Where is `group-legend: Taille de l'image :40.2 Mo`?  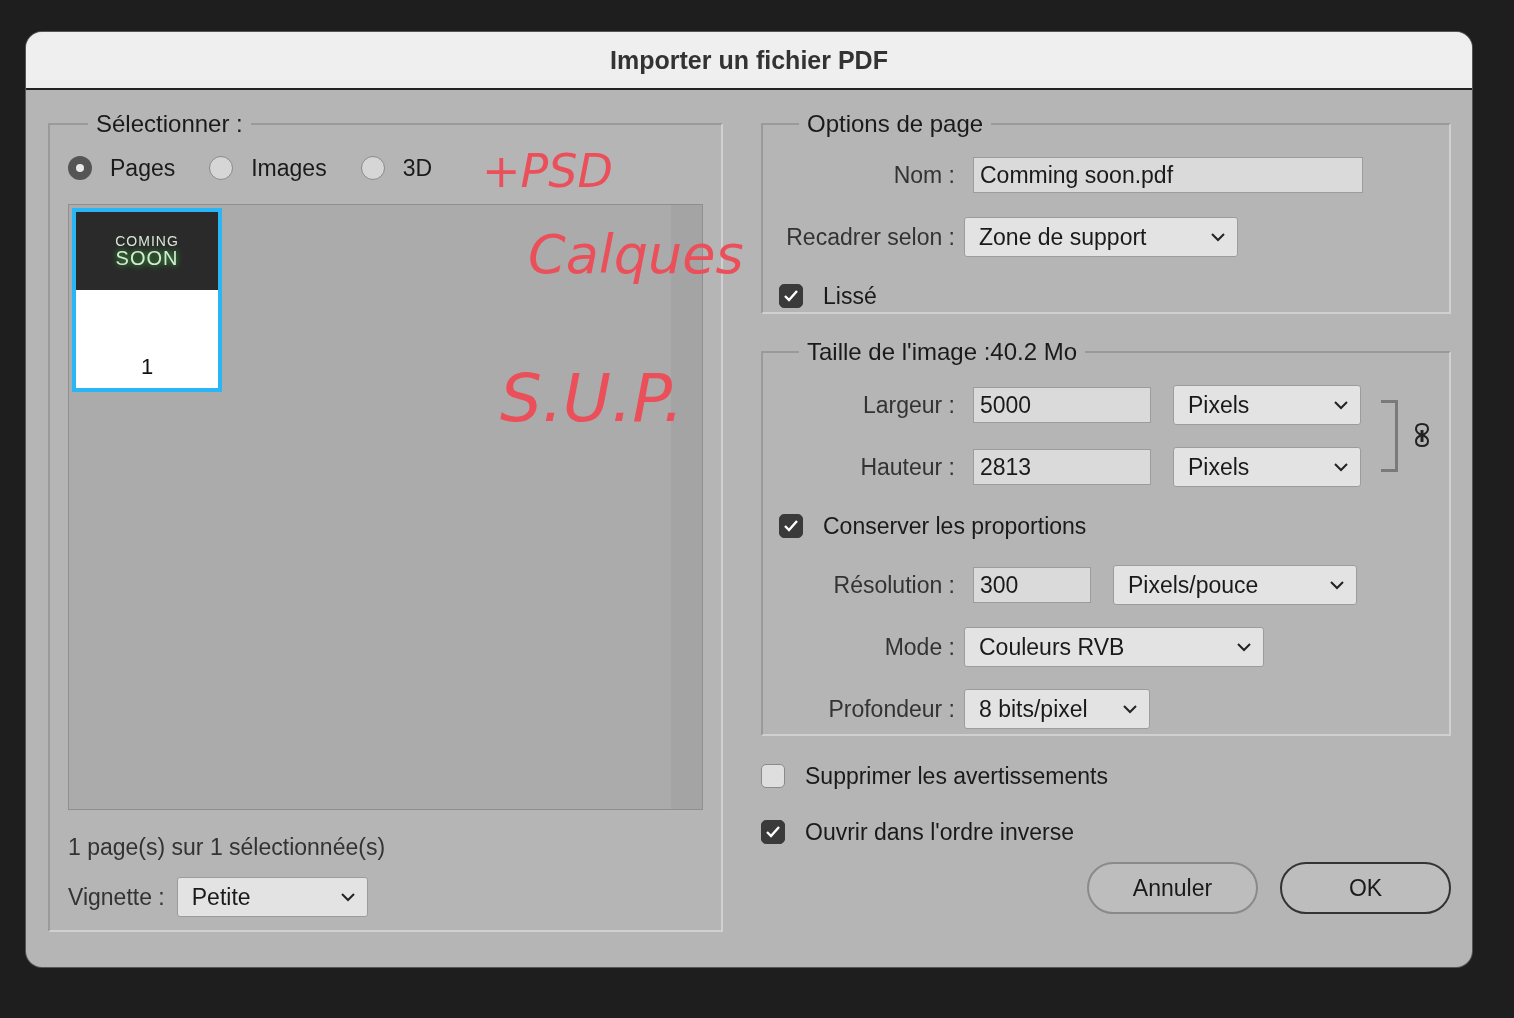
group-legend: Taille de l'image :40.2 Mo is located at coordinates (942, 352).